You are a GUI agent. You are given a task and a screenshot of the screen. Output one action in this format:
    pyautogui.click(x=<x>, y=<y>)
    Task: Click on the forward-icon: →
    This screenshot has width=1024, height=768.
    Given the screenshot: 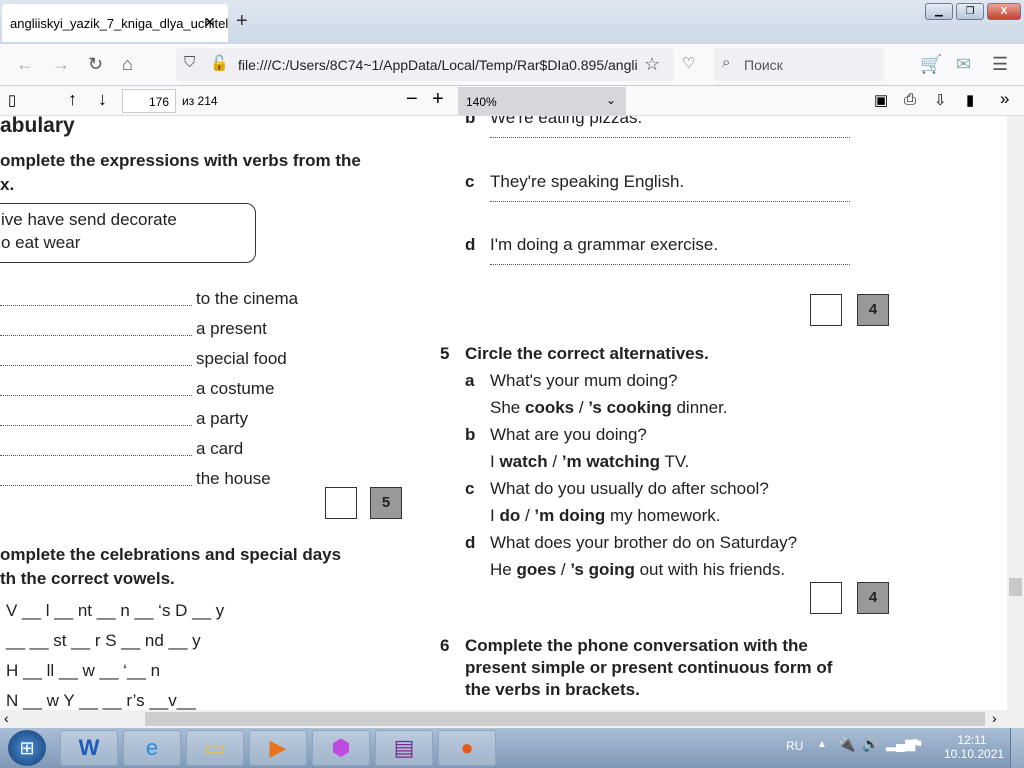 What is the action you would take?
    pyautogui.click(x=61, y=64)
    